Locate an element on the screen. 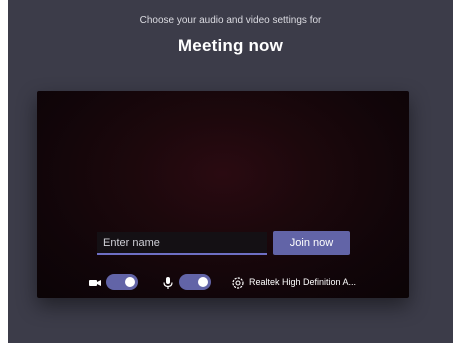  meeting-subtitle: Choose your audio and video settings for is located at coordinates (230, 20).